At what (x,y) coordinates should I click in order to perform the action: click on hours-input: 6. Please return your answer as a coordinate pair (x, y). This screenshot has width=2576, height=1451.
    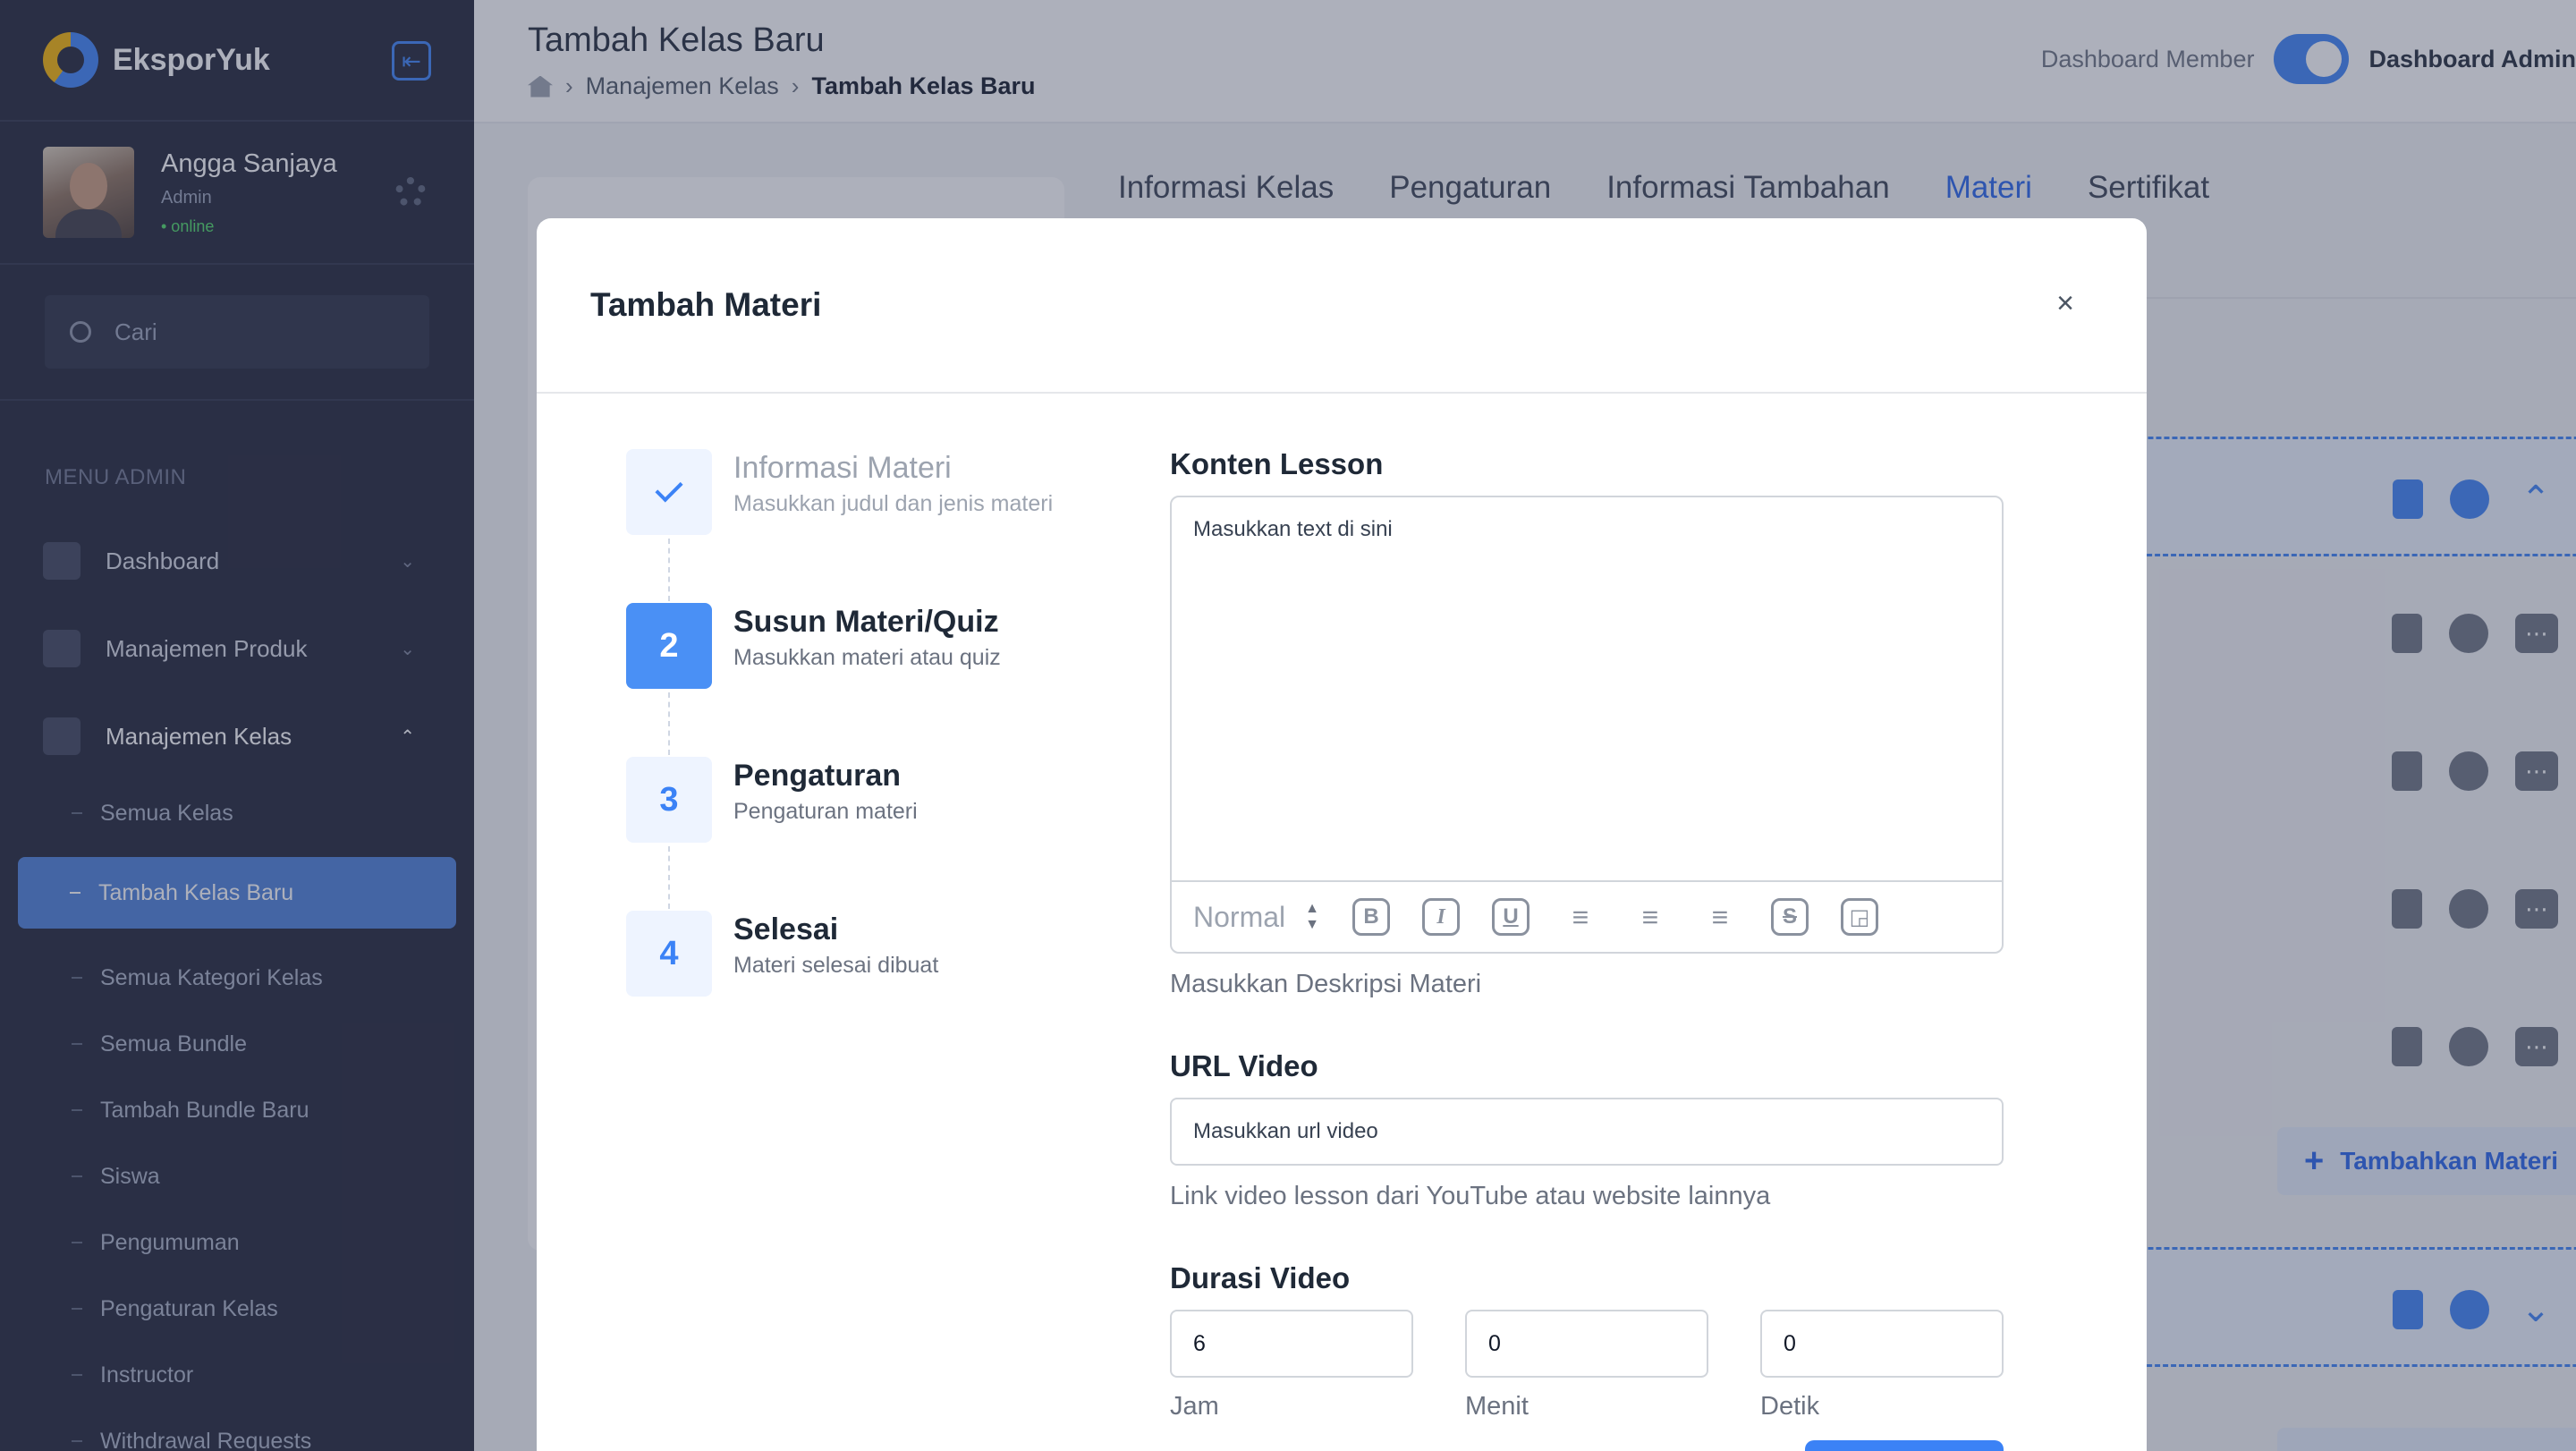
    Looking at the image, I should click on (1291, 1344).